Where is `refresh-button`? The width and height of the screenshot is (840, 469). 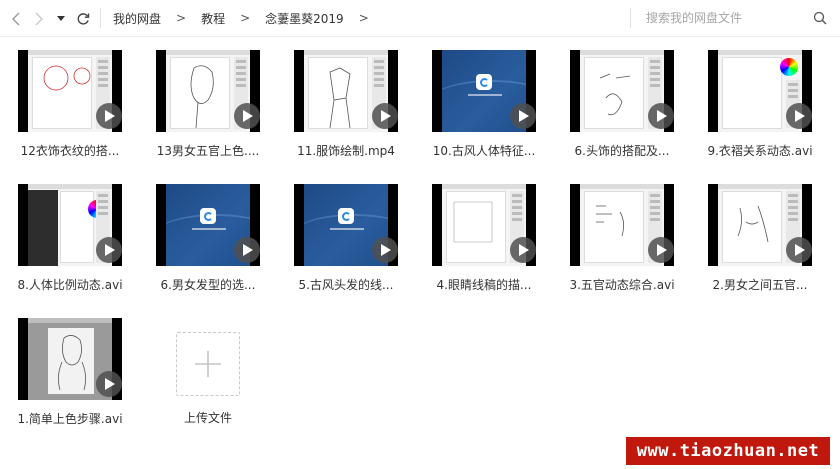
refresh-button is located at coordinates (83, 19).